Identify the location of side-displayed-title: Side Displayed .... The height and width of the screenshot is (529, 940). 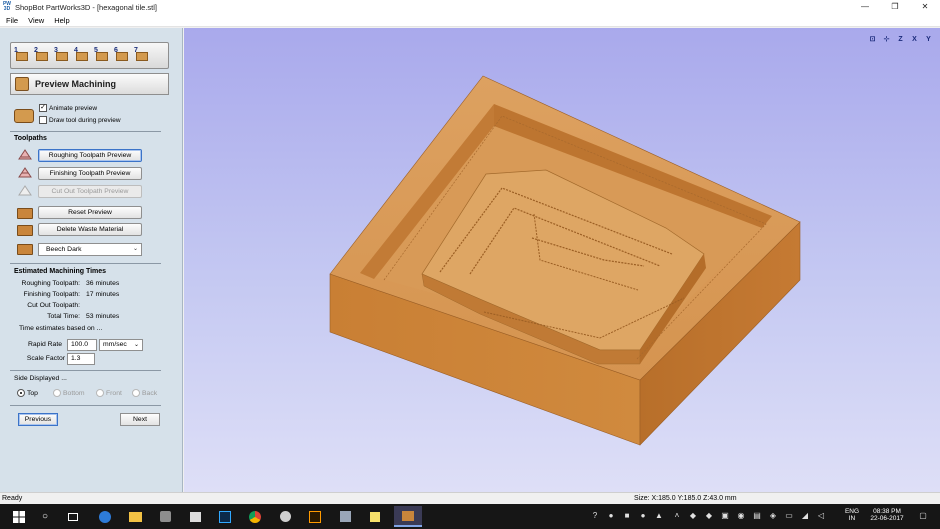
(40, 378).